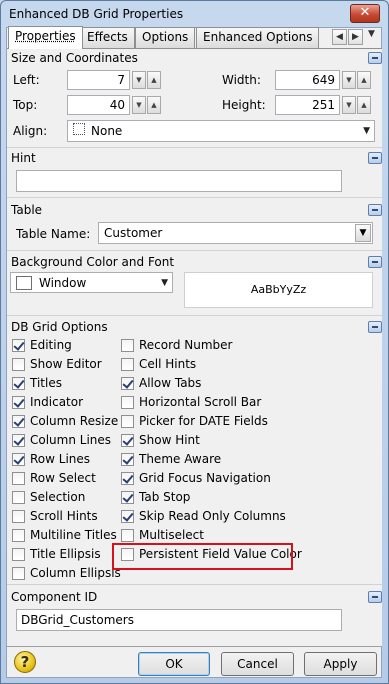  What do you see at coordinates (154, 105) in the screenshot?
I see `top-spin-up-icon: ▲` at bounding box center [154, 105].